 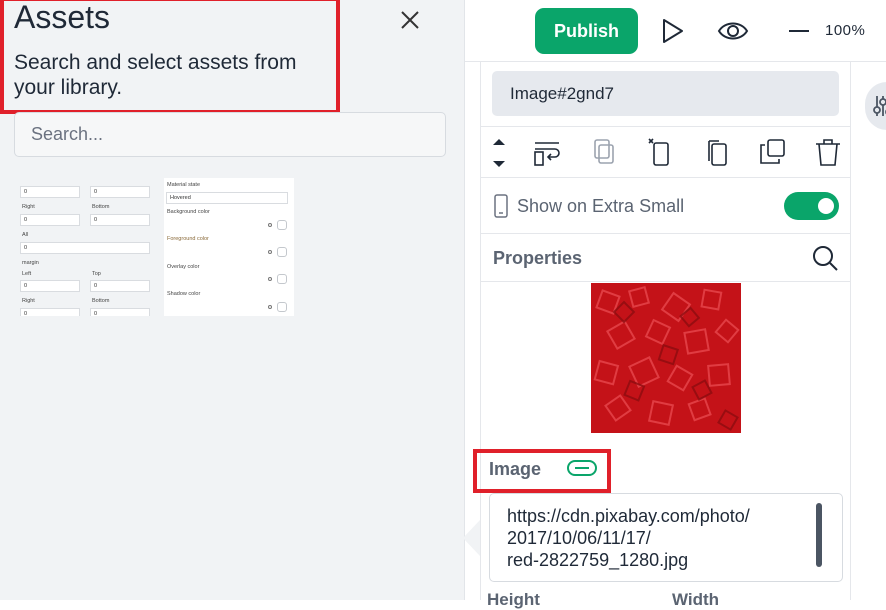 I want to click on element-toolbar, so click(x=666, y=152).